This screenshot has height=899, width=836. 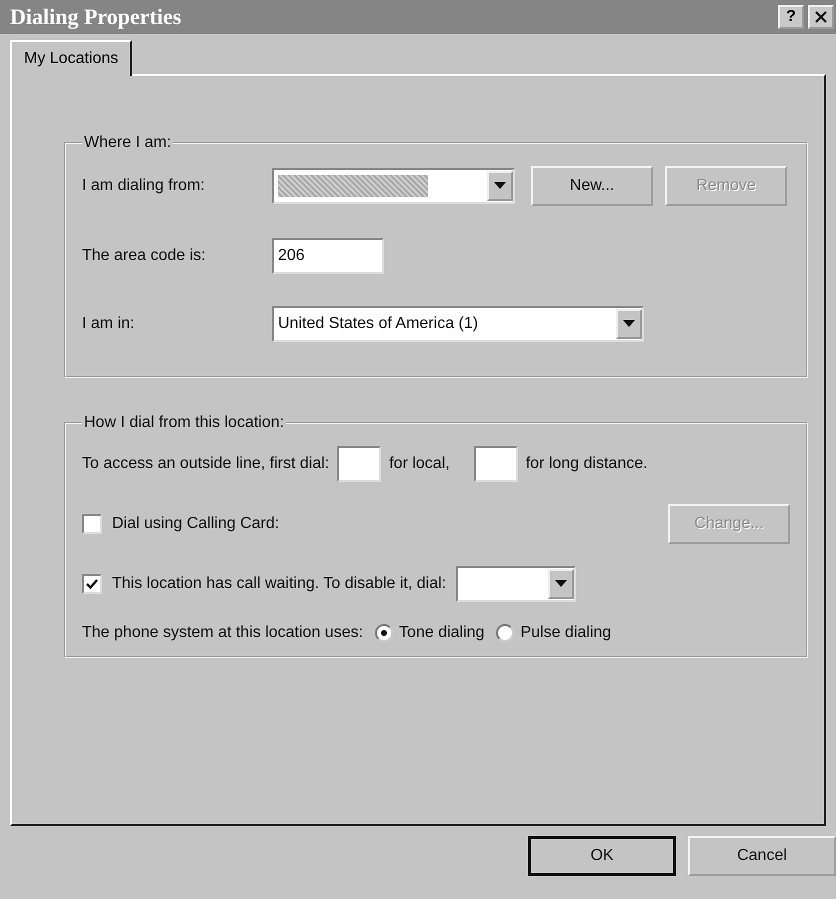 What do you see at coordinates (587, 464) in the screenshot?
I see `field-label: for long distance.` at bounding box center [587, 464].